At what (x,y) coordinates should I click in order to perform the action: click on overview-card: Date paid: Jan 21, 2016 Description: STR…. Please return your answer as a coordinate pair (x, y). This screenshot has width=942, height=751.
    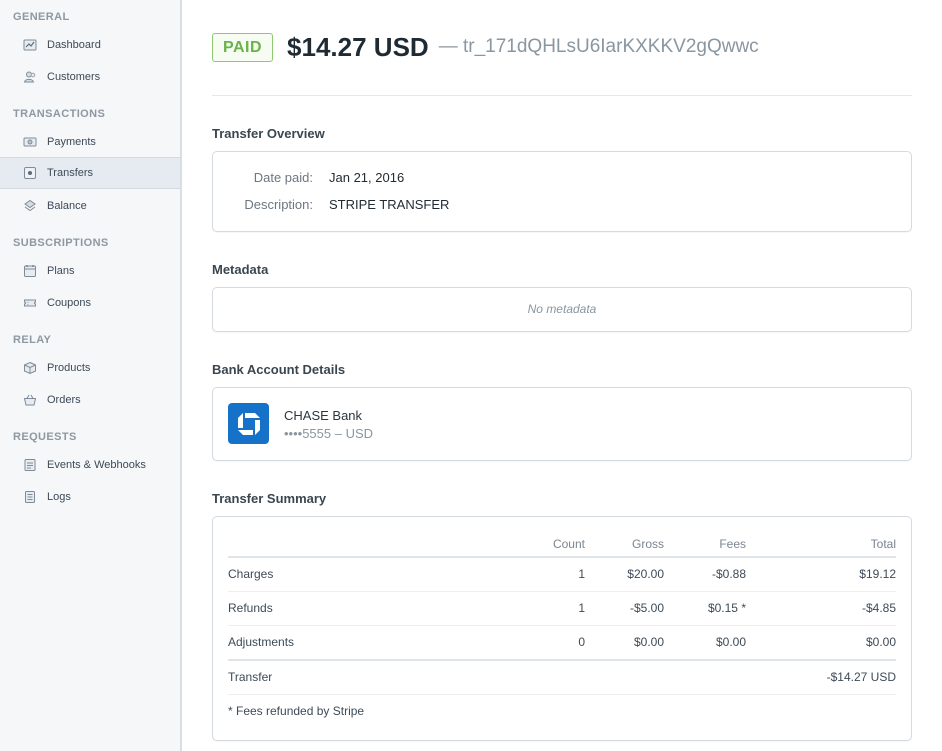
    Looking at the image, I should click on (562, 191).